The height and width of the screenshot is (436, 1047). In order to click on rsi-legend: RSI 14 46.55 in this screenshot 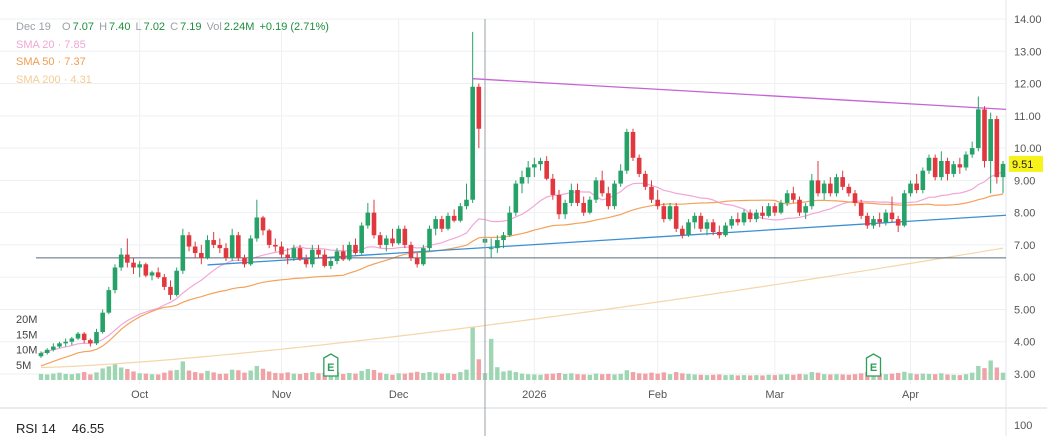, I will do `click(60, 428)`.